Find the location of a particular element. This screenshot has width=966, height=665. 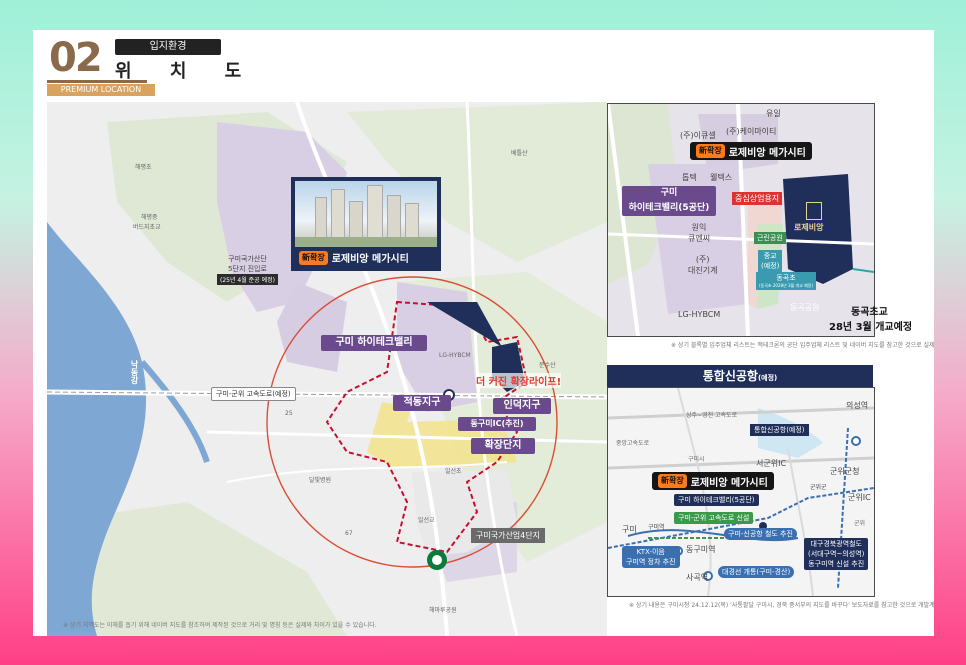

callout-school-date: 28년 3월 개교예정 is located at coordinates (871, 327).